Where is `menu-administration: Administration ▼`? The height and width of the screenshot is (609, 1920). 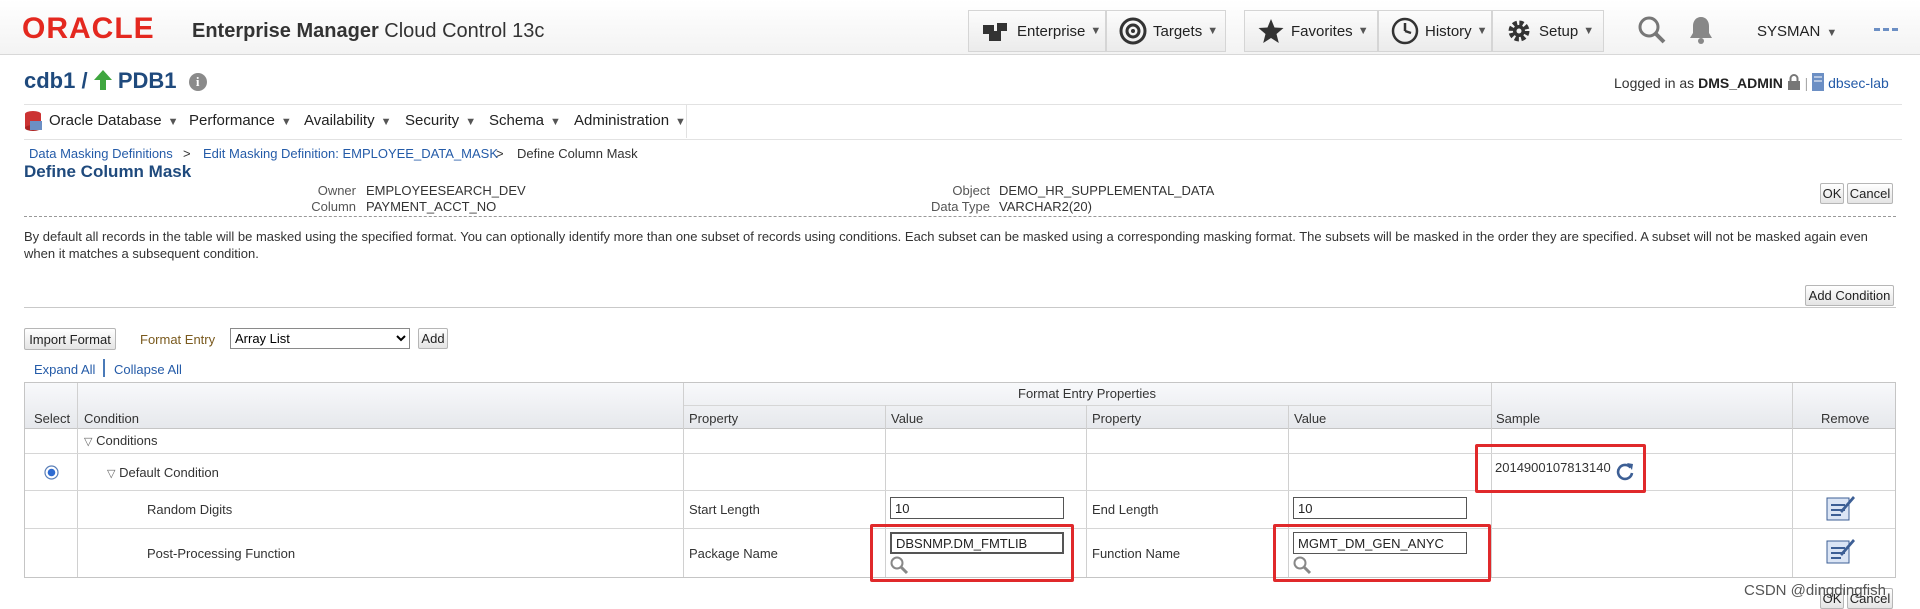
menu-administration: Administration ▼ is located at coordinates (630, 120).